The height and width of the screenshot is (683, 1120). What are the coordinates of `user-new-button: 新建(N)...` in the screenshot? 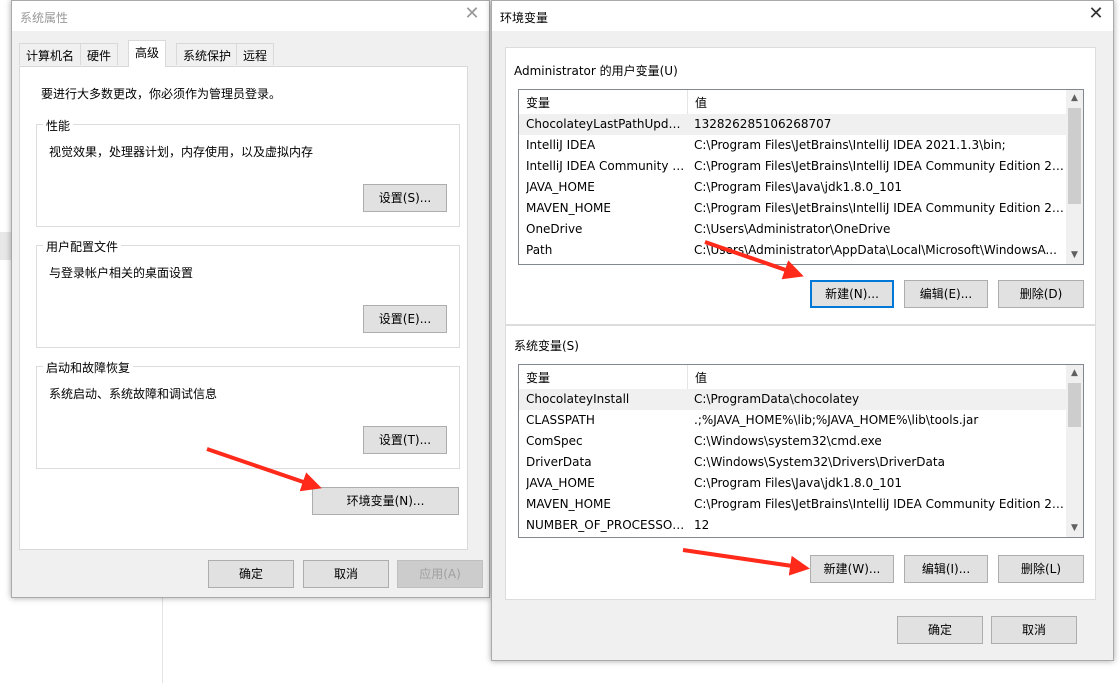 It's located at (852, 294).